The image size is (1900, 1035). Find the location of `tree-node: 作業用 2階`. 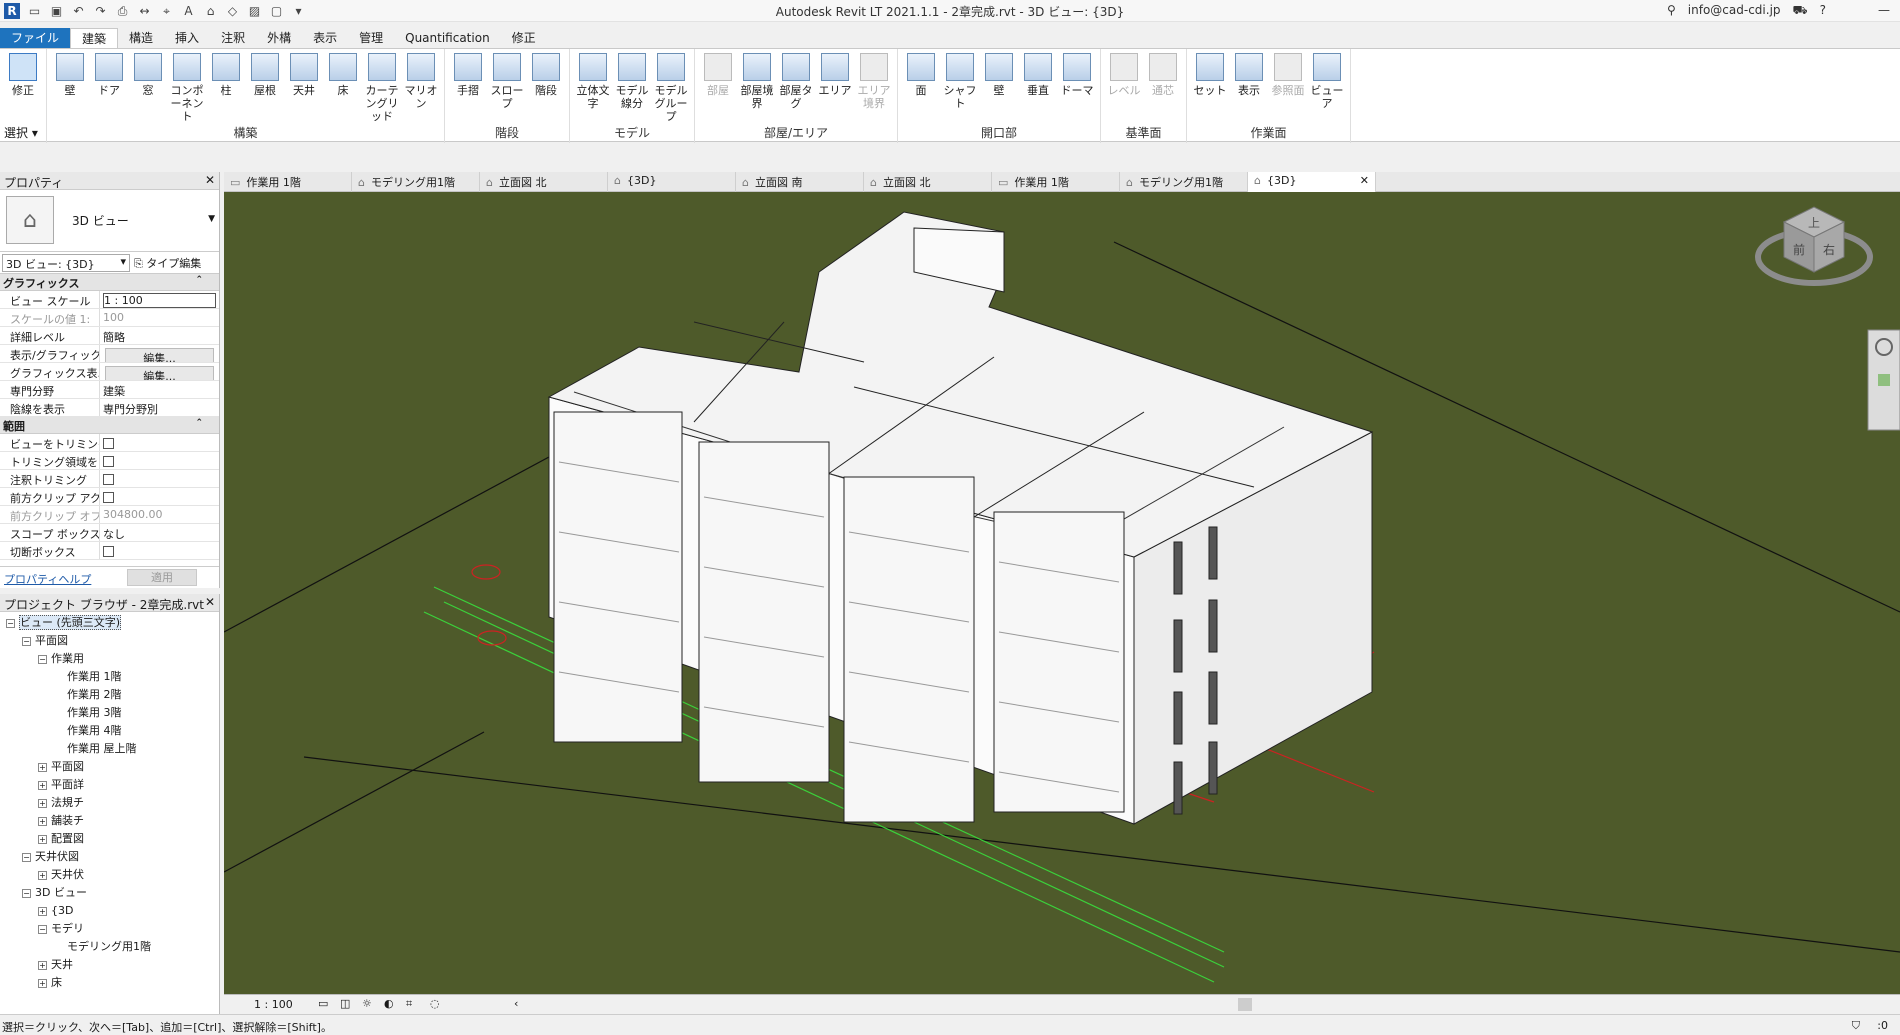

tree-node: 作業用 2階 is located at coordinates (109, 695).